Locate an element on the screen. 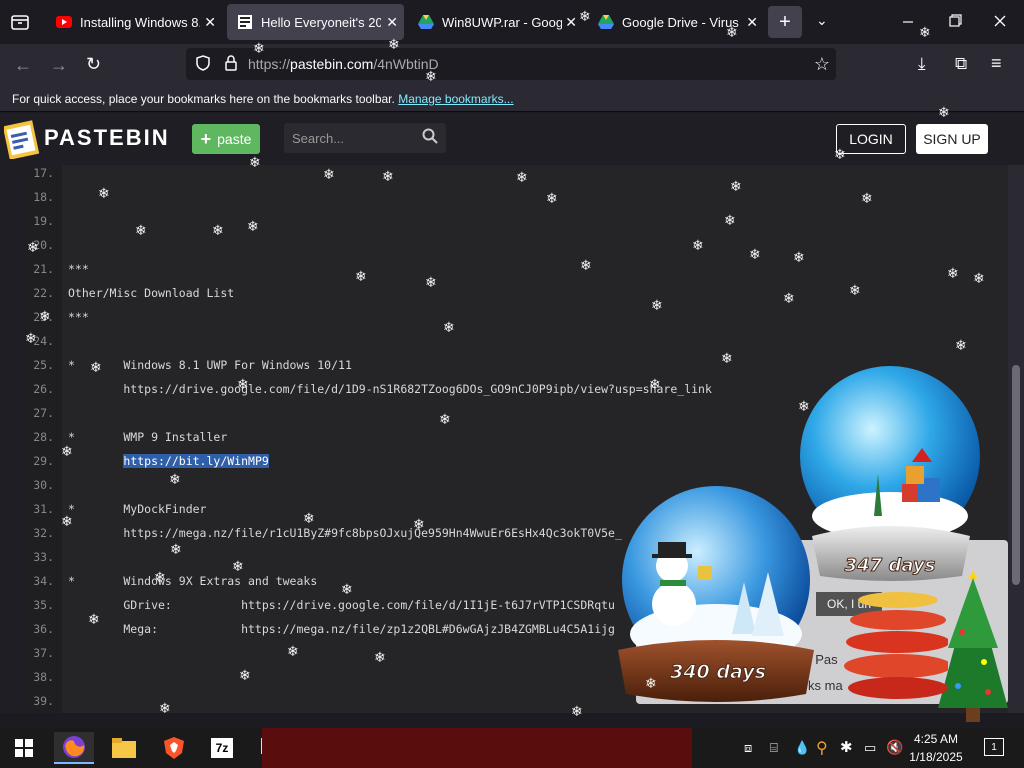 The image size is (1024, 768). url-bar: https://pastebin.com/4nWbtinD ☆ is located at coordinates (511, 64).